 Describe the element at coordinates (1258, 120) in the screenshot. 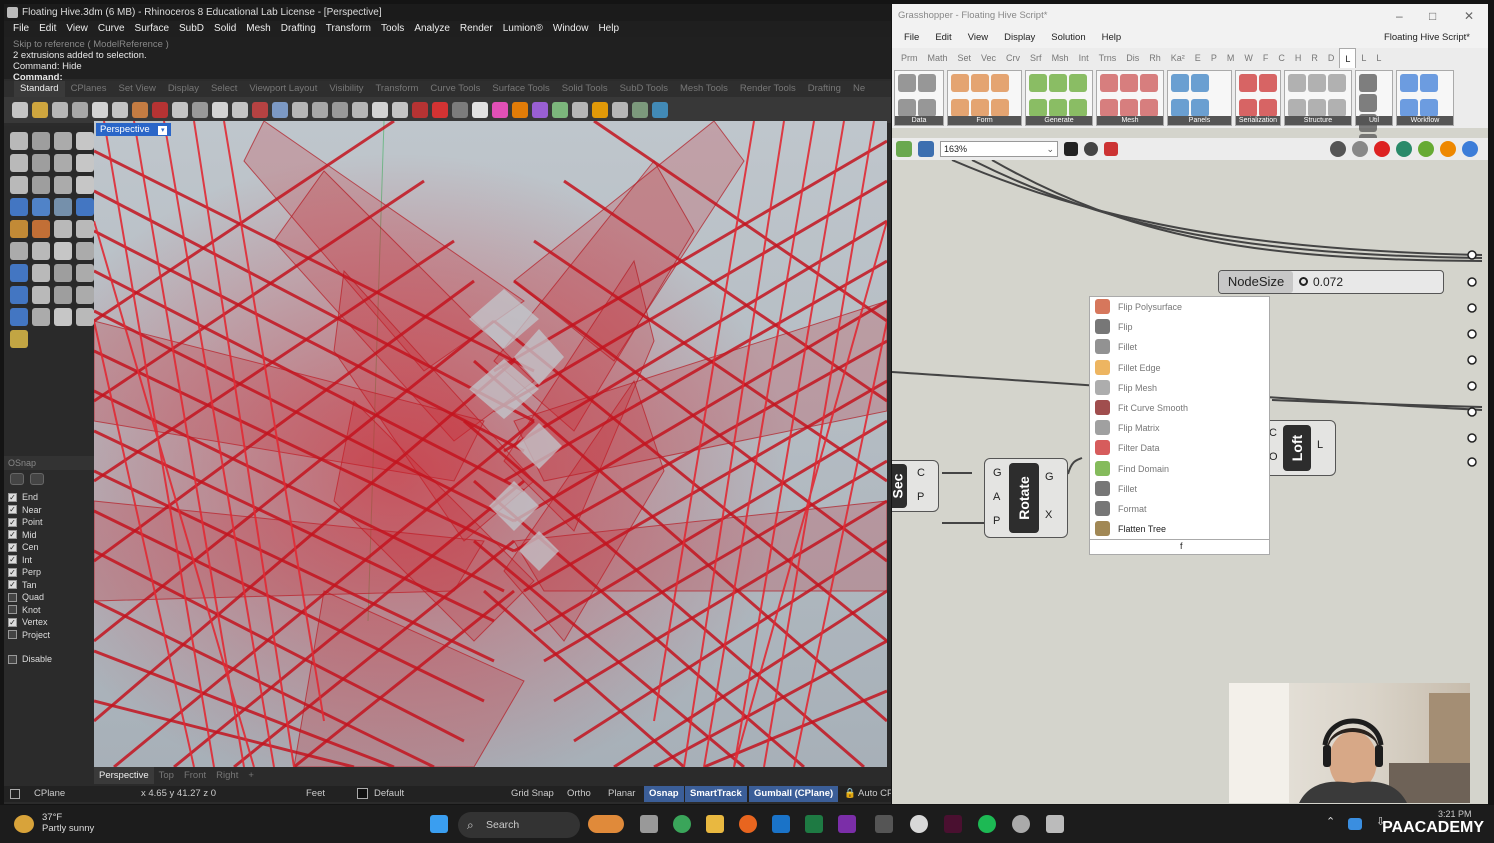

I see `gh-panel-label: Serialization` at that location.